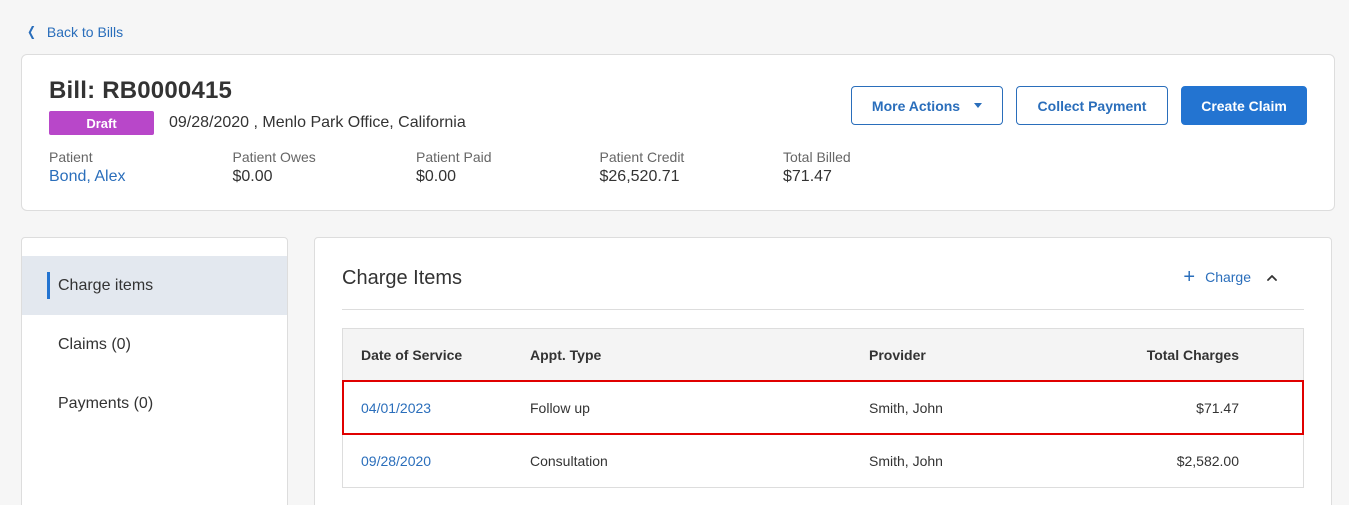  What do you see at coordinates (141, 90) in the screenshot?
I see `page-title: Bill: RB0000415` at bounding box center [141, 90].